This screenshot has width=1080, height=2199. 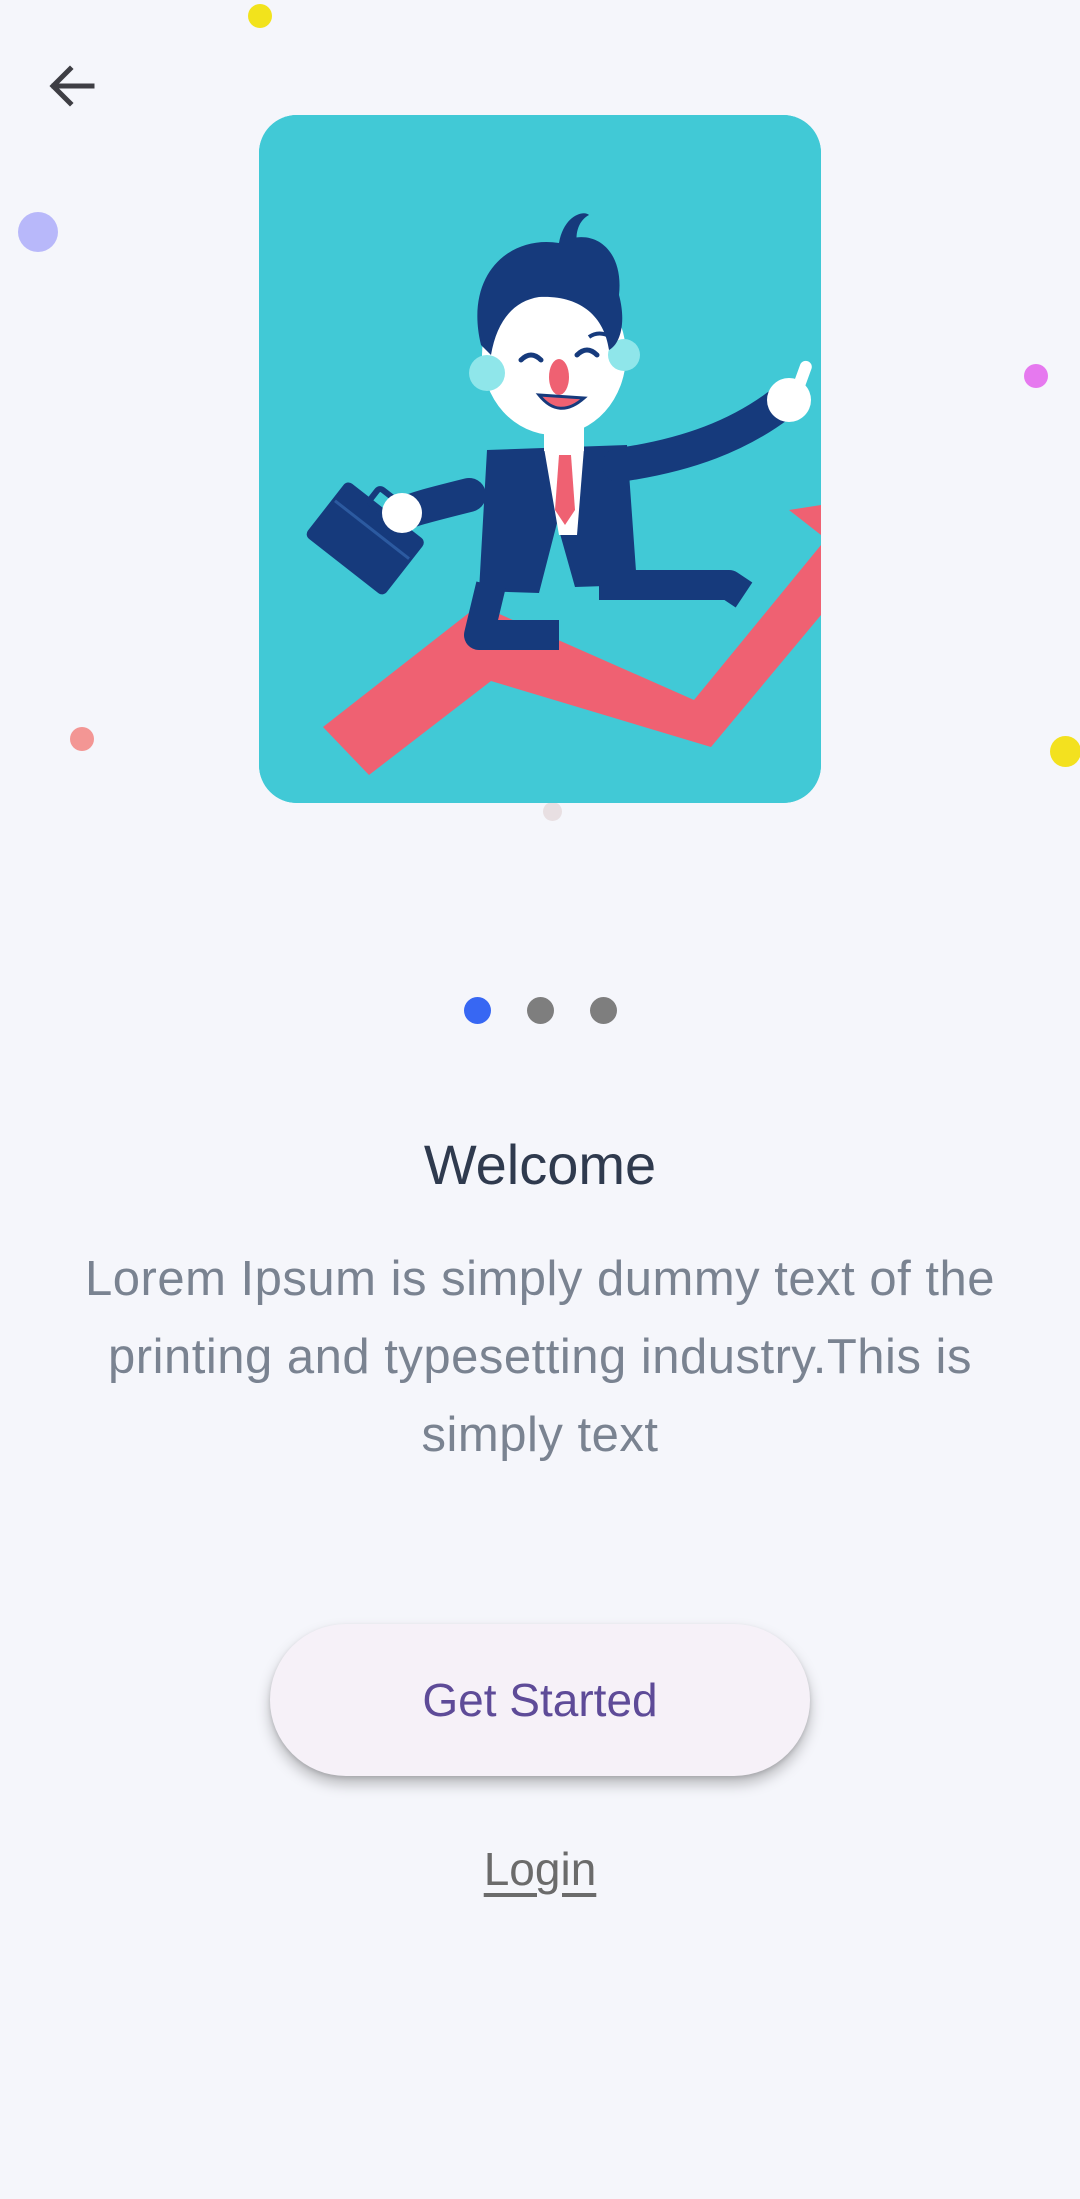 What do you see at coordinates (477, 1010) in the screenshot?
I see `page-dot-active` at bounding box center [477, 1010].